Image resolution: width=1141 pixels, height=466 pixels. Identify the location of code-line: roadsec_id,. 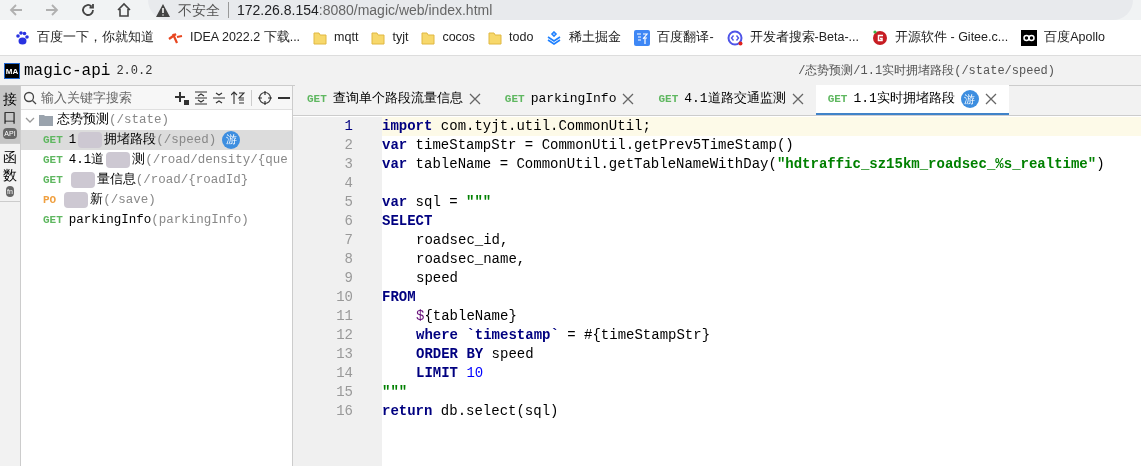
(462, 240).